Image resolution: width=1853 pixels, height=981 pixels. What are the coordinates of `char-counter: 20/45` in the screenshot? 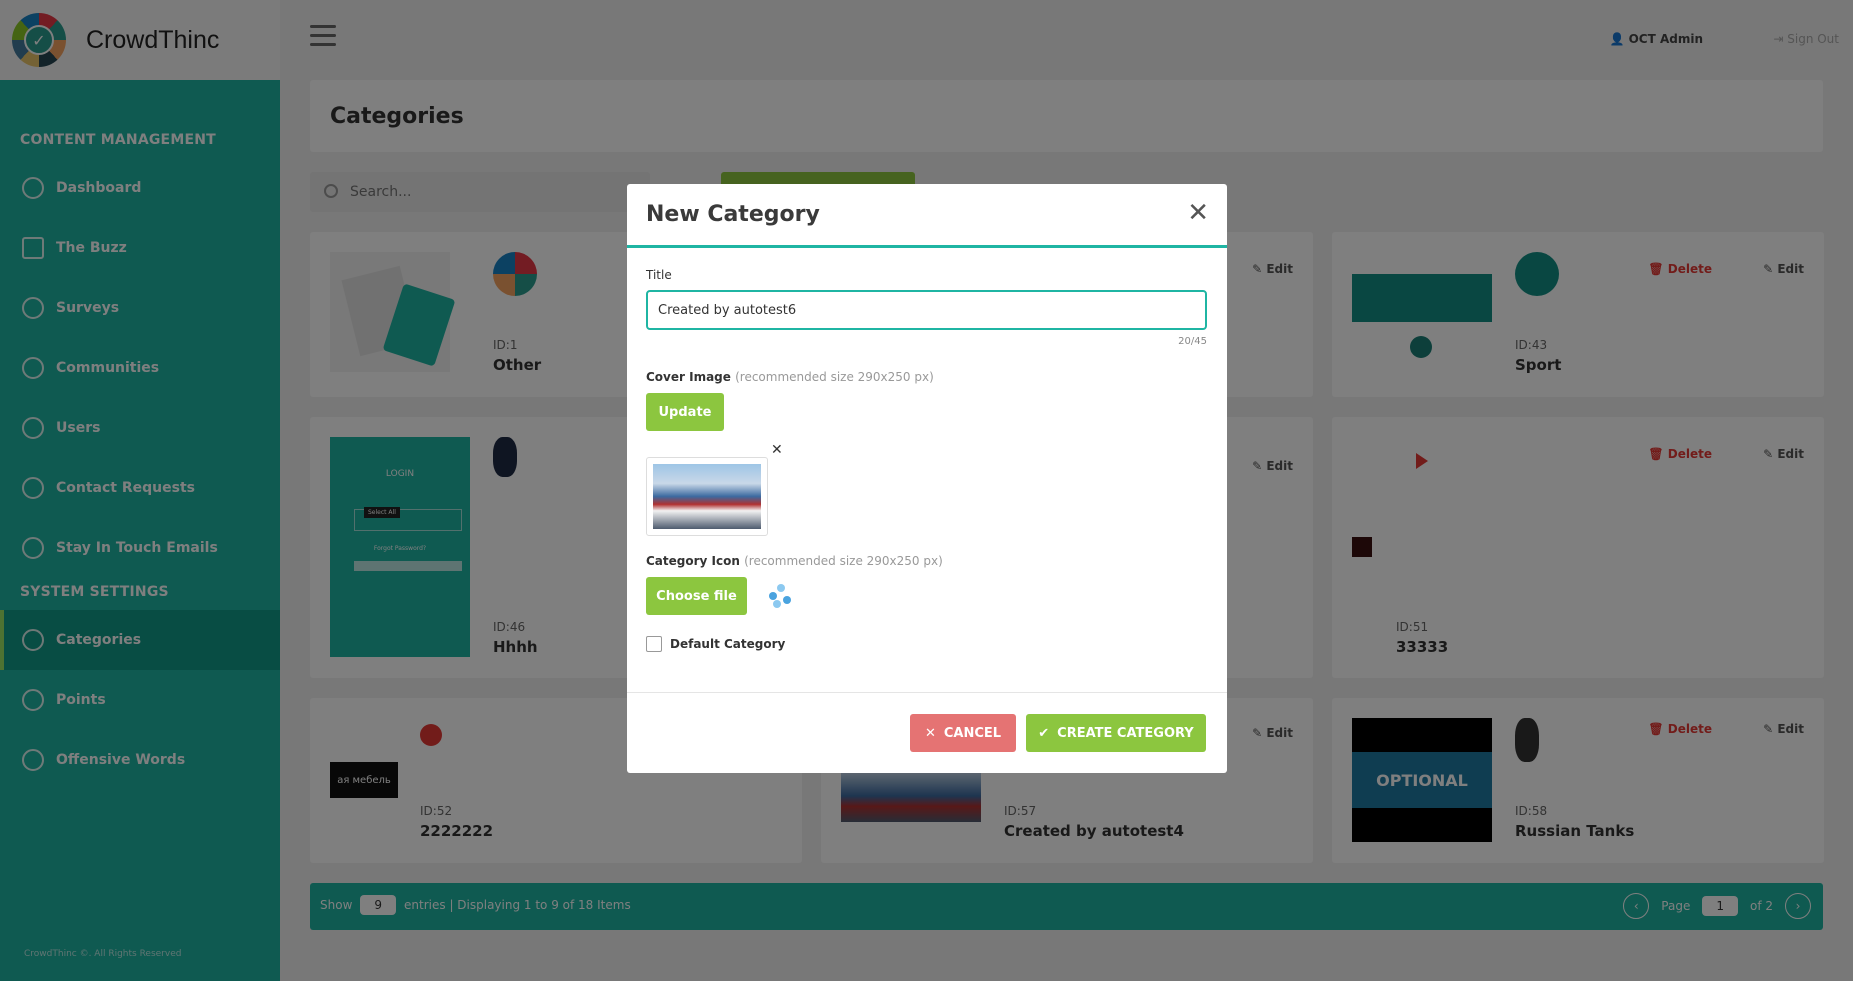 It's located at (1192, 341).